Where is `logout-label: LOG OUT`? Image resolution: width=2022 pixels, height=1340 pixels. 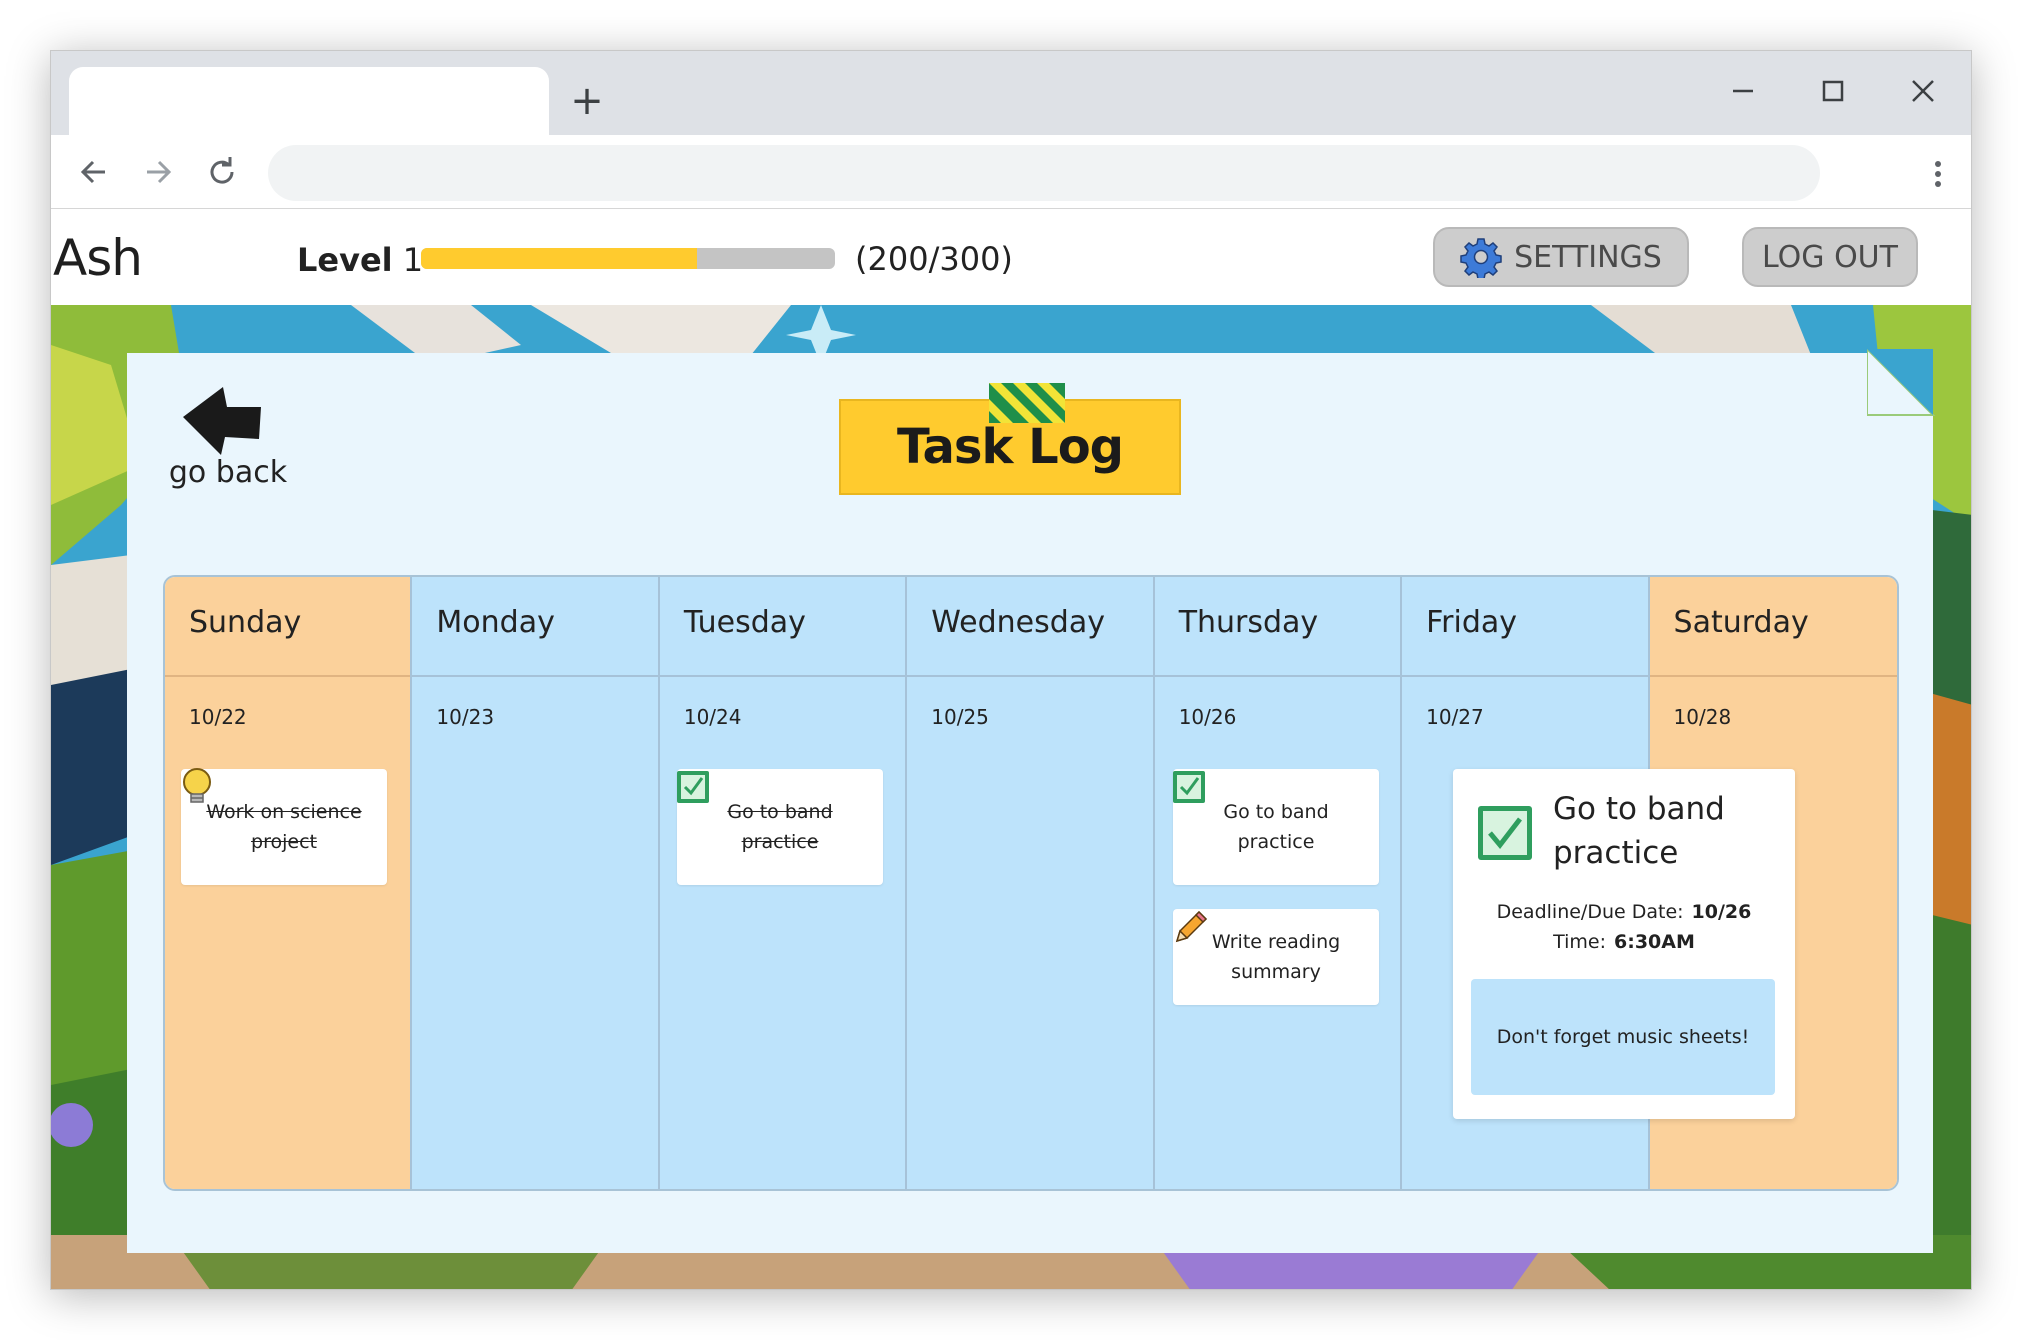
logout-label: LOG OUT is located at coordinates (1830, 257).